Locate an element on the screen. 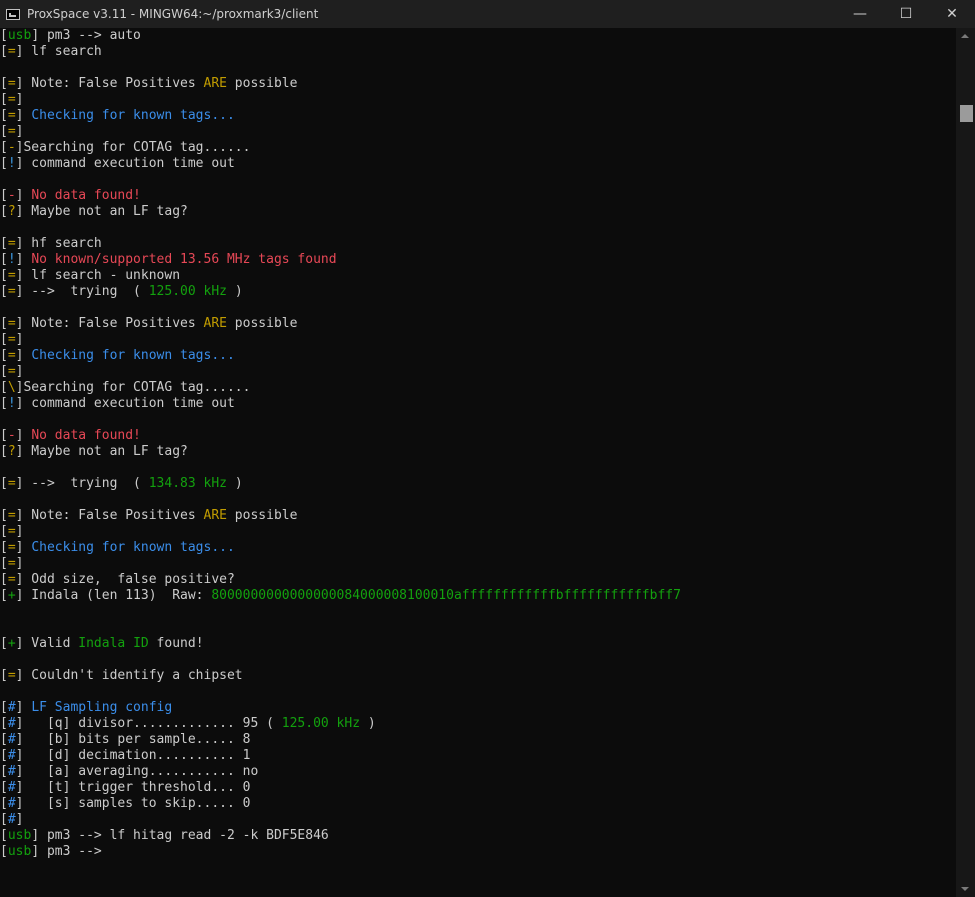 The width and height of the screenshot is (975, 897). scroll-down-icon is located at coordinates (965, 889).